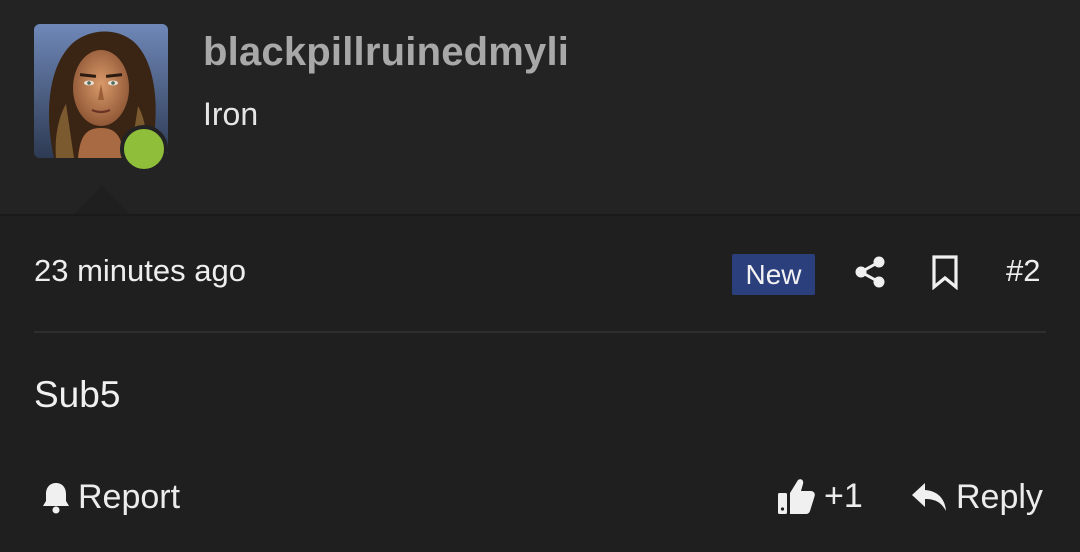 This screenshot has height=552, width=1080. I want to click on user-title: Iron, so click(231, 114).